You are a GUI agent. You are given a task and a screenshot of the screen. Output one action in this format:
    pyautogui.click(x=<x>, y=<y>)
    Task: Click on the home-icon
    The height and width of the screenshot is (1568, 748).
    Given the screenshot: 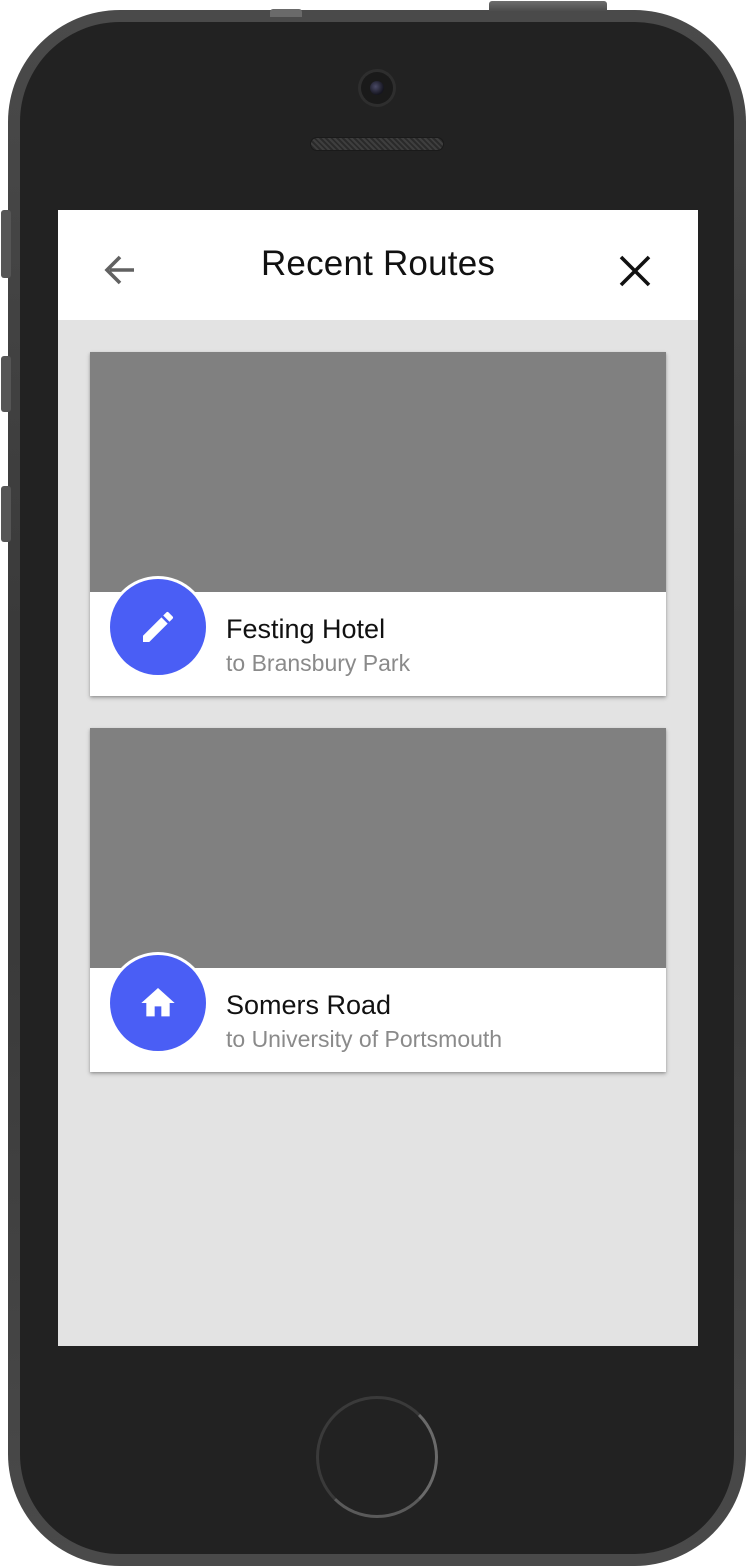 What is the action you would take?
    pyautogui.click(x=158, y=1002)
    